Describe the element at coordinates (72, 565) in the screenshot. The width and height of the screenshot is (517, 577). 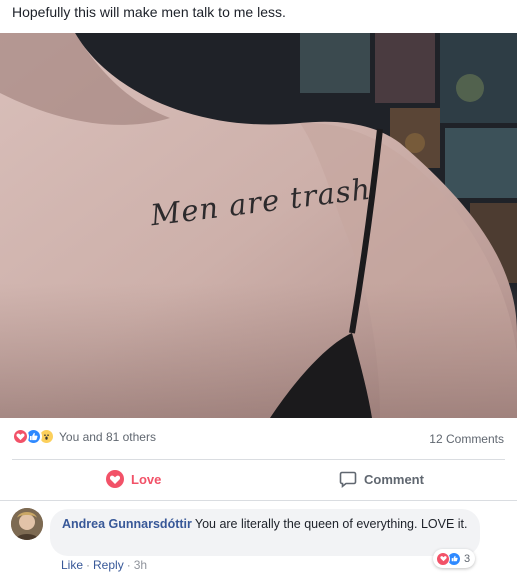
I see `comment-like-link: Like` at that location.